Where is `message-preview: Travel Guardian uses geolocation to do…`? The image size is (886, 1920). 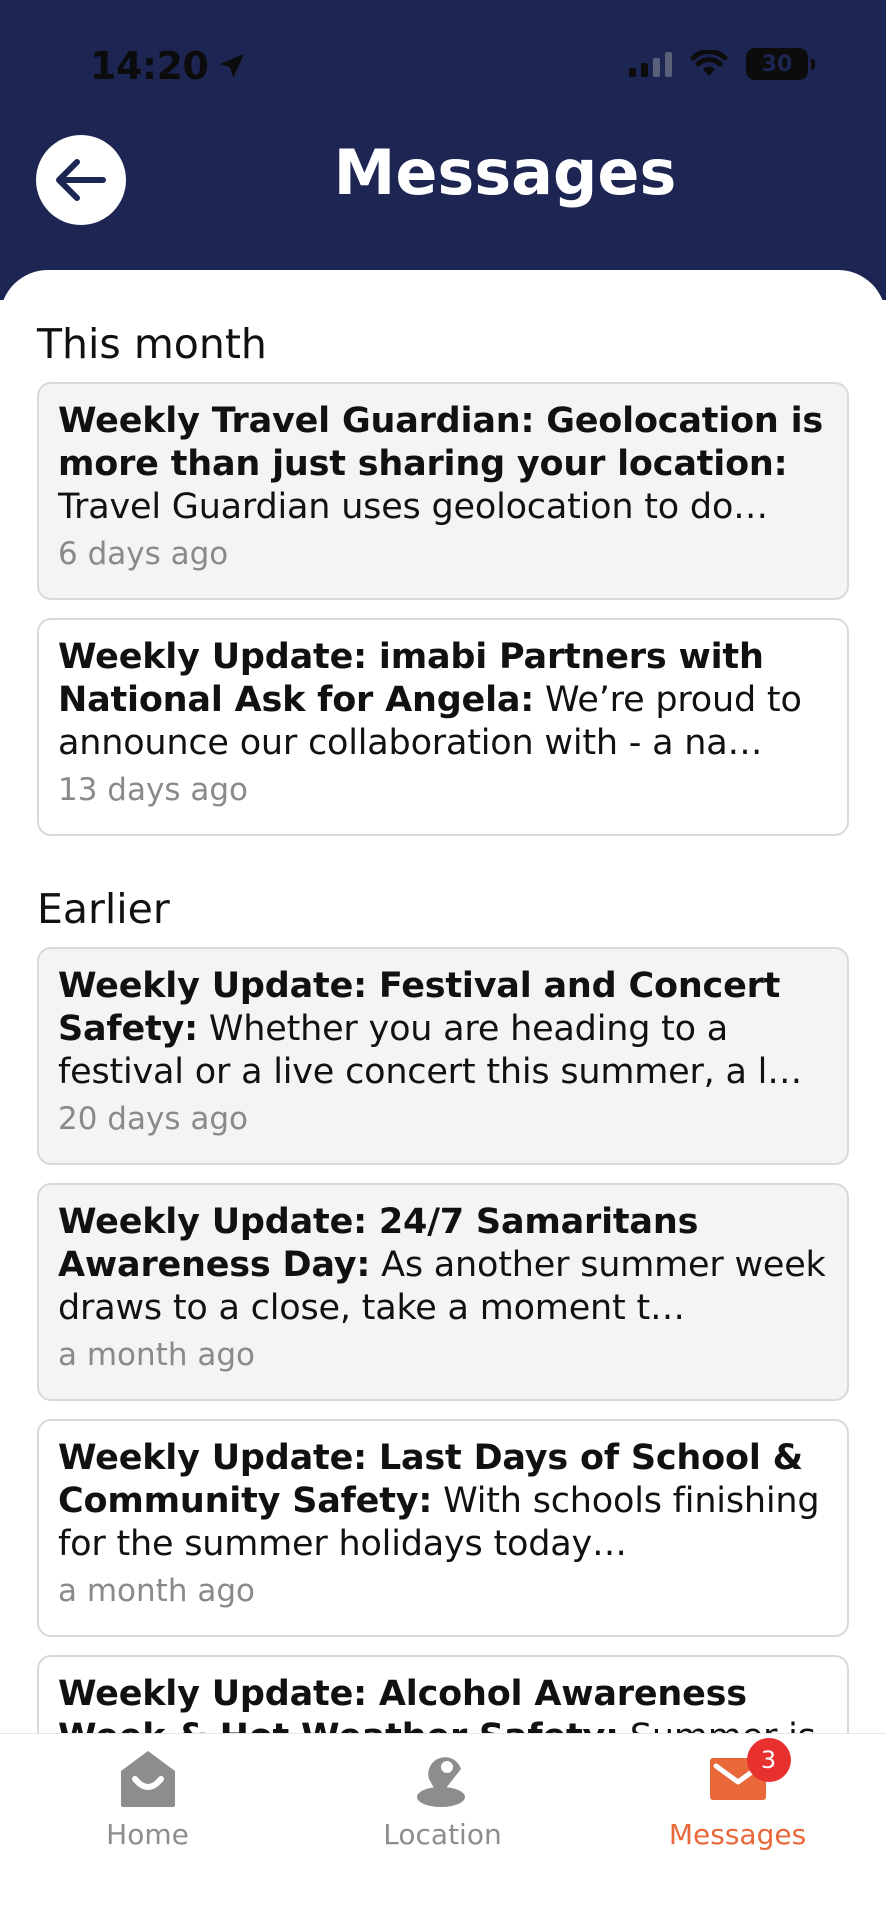 message-preview: Travel Guardian uses geolocation to do… is located at coordinates (413, 507).